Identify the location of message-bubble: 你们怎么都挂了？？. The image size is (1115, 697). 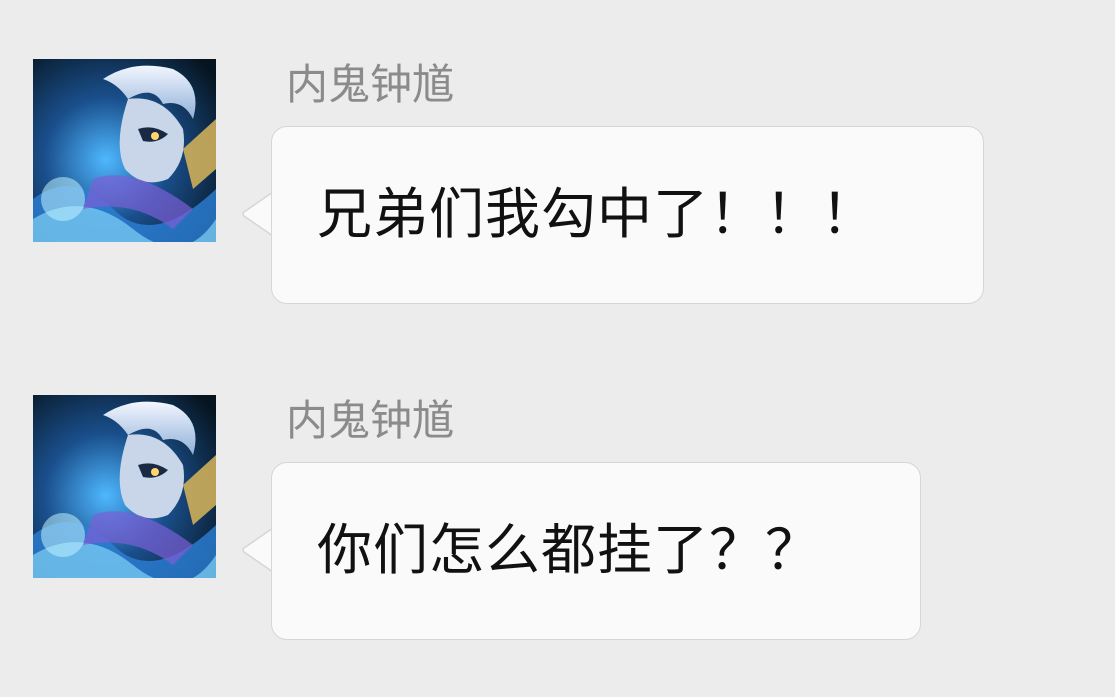
(596, 551).